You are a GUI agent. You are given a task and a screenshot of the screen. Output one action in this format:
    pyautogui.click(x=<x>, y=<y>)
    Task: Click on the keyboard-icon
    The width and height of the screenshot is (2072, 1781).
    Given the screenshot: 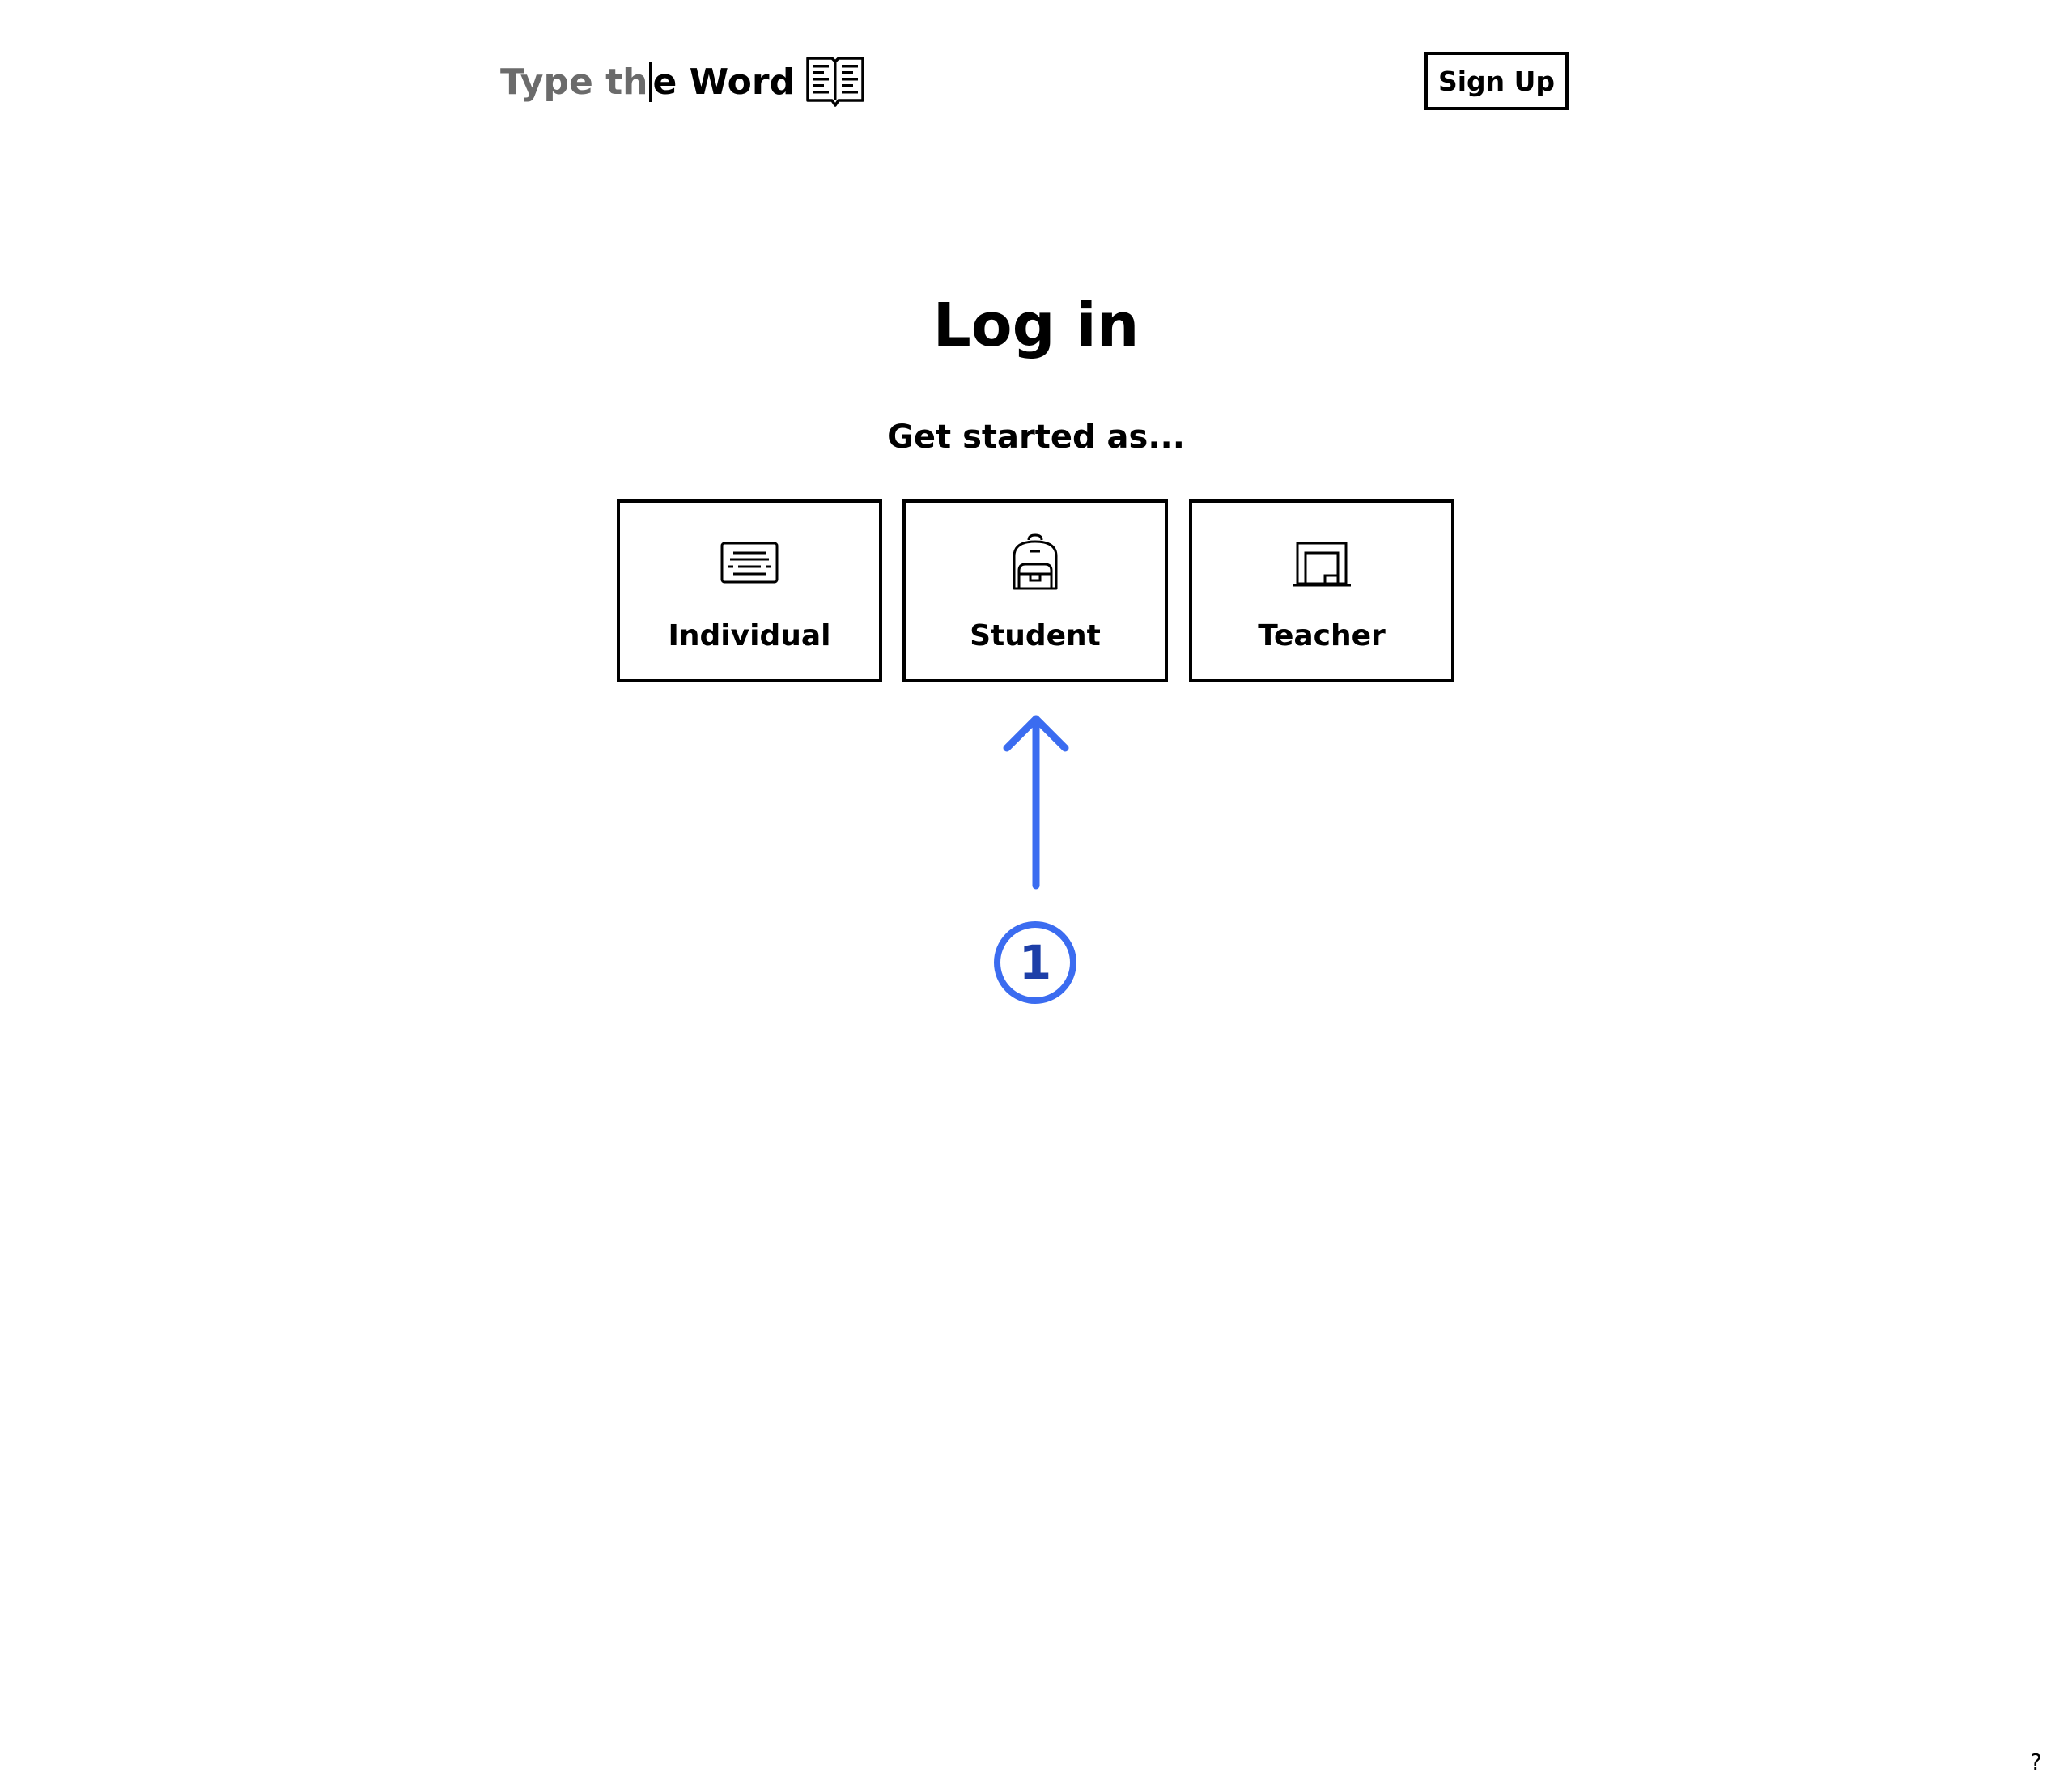 What is the action you would take?
    pyautogui.click(x=749, y=563)
    